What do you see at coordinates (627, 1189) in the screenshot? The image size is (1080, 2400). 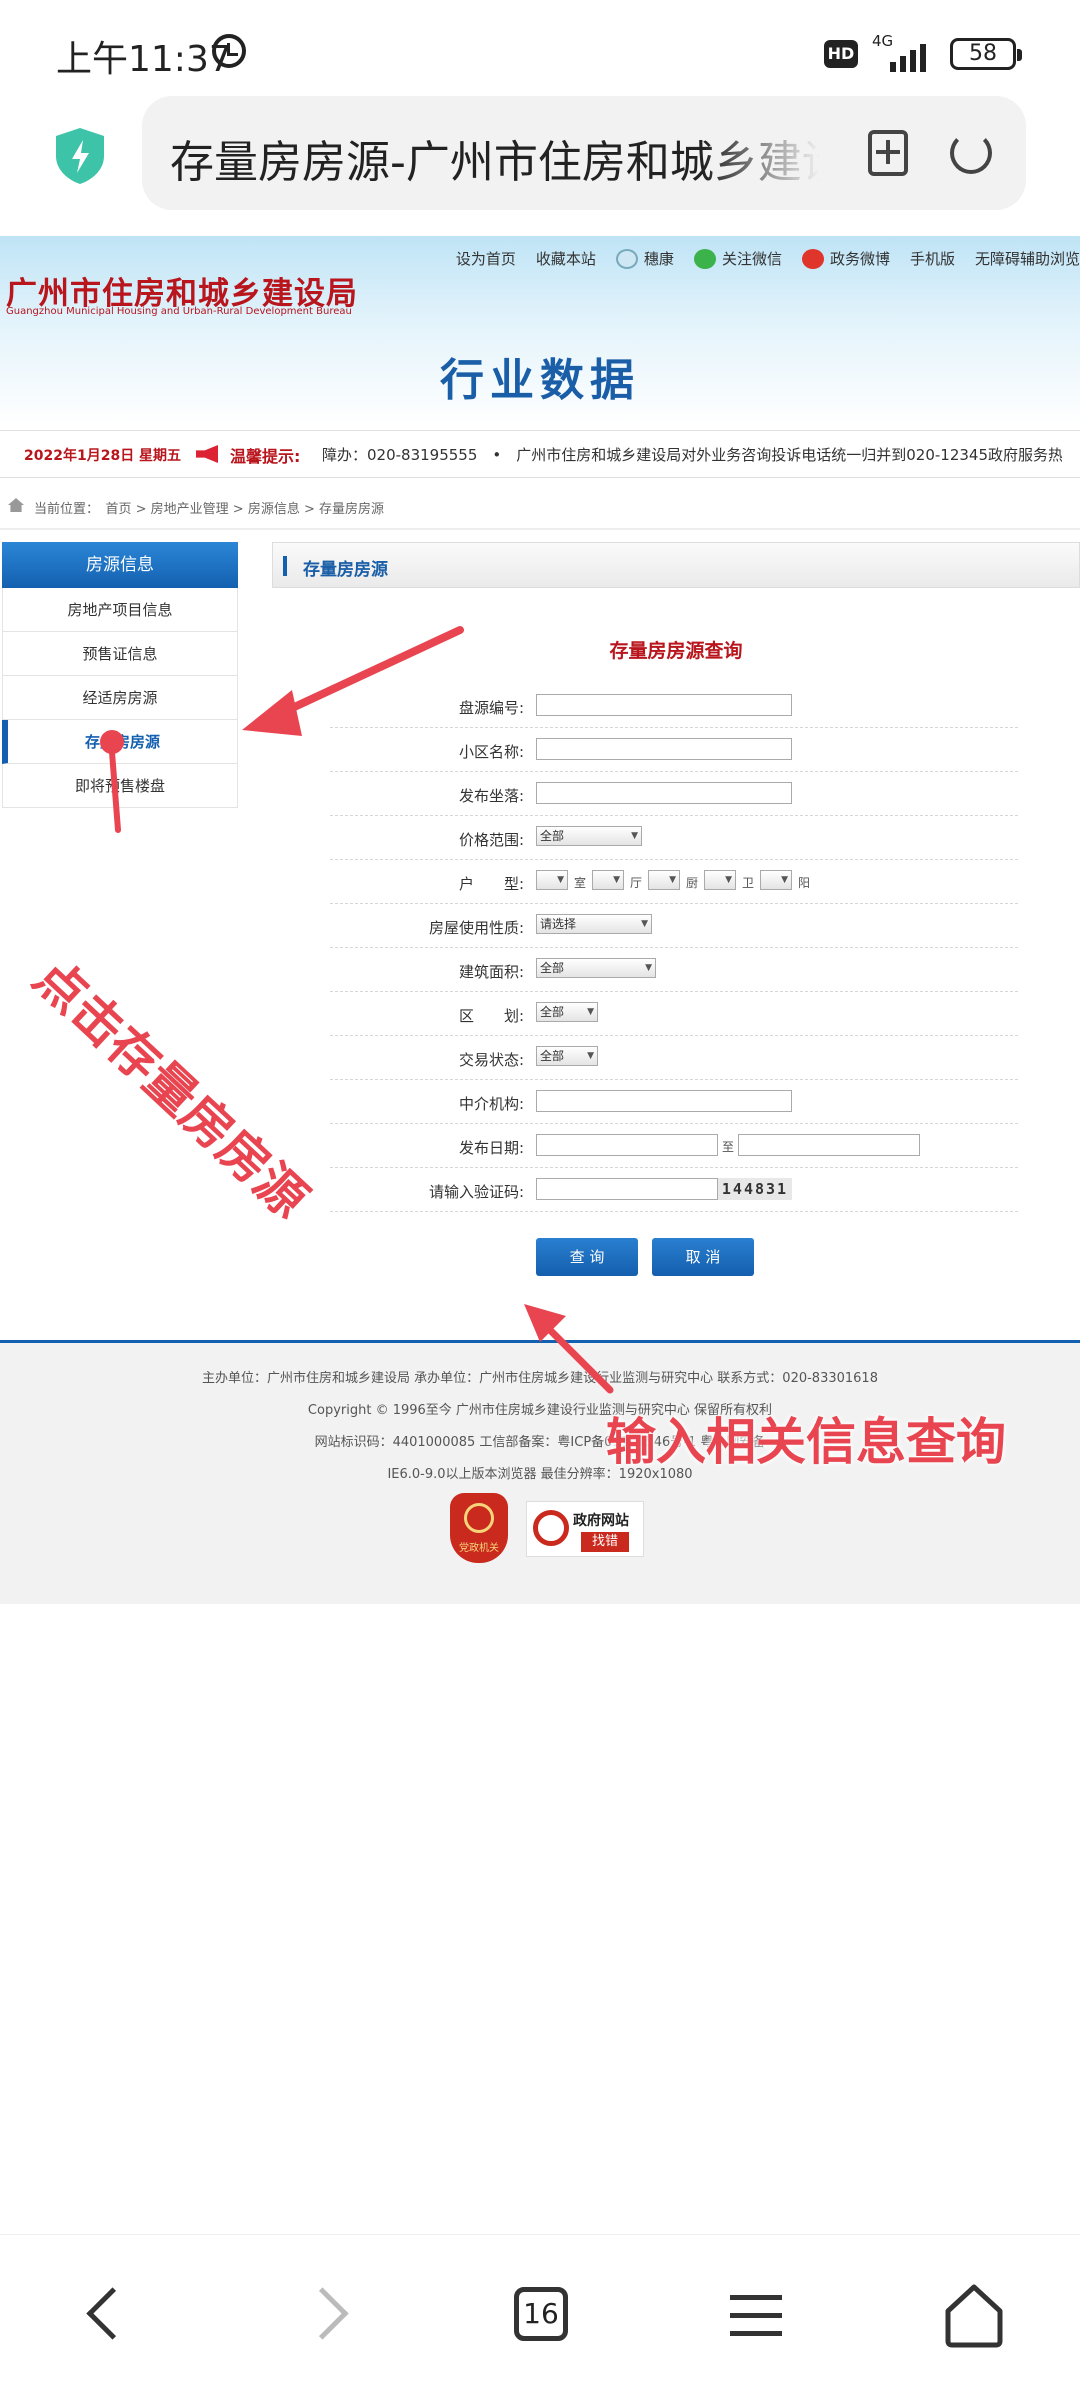 I see `captcha-input` at bounding box center [627, 1189].